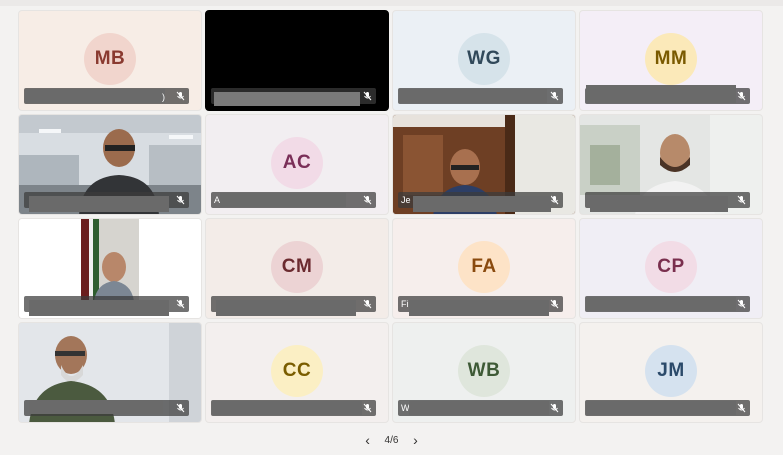  I want to click on avatar: CC, so click(297, 370).